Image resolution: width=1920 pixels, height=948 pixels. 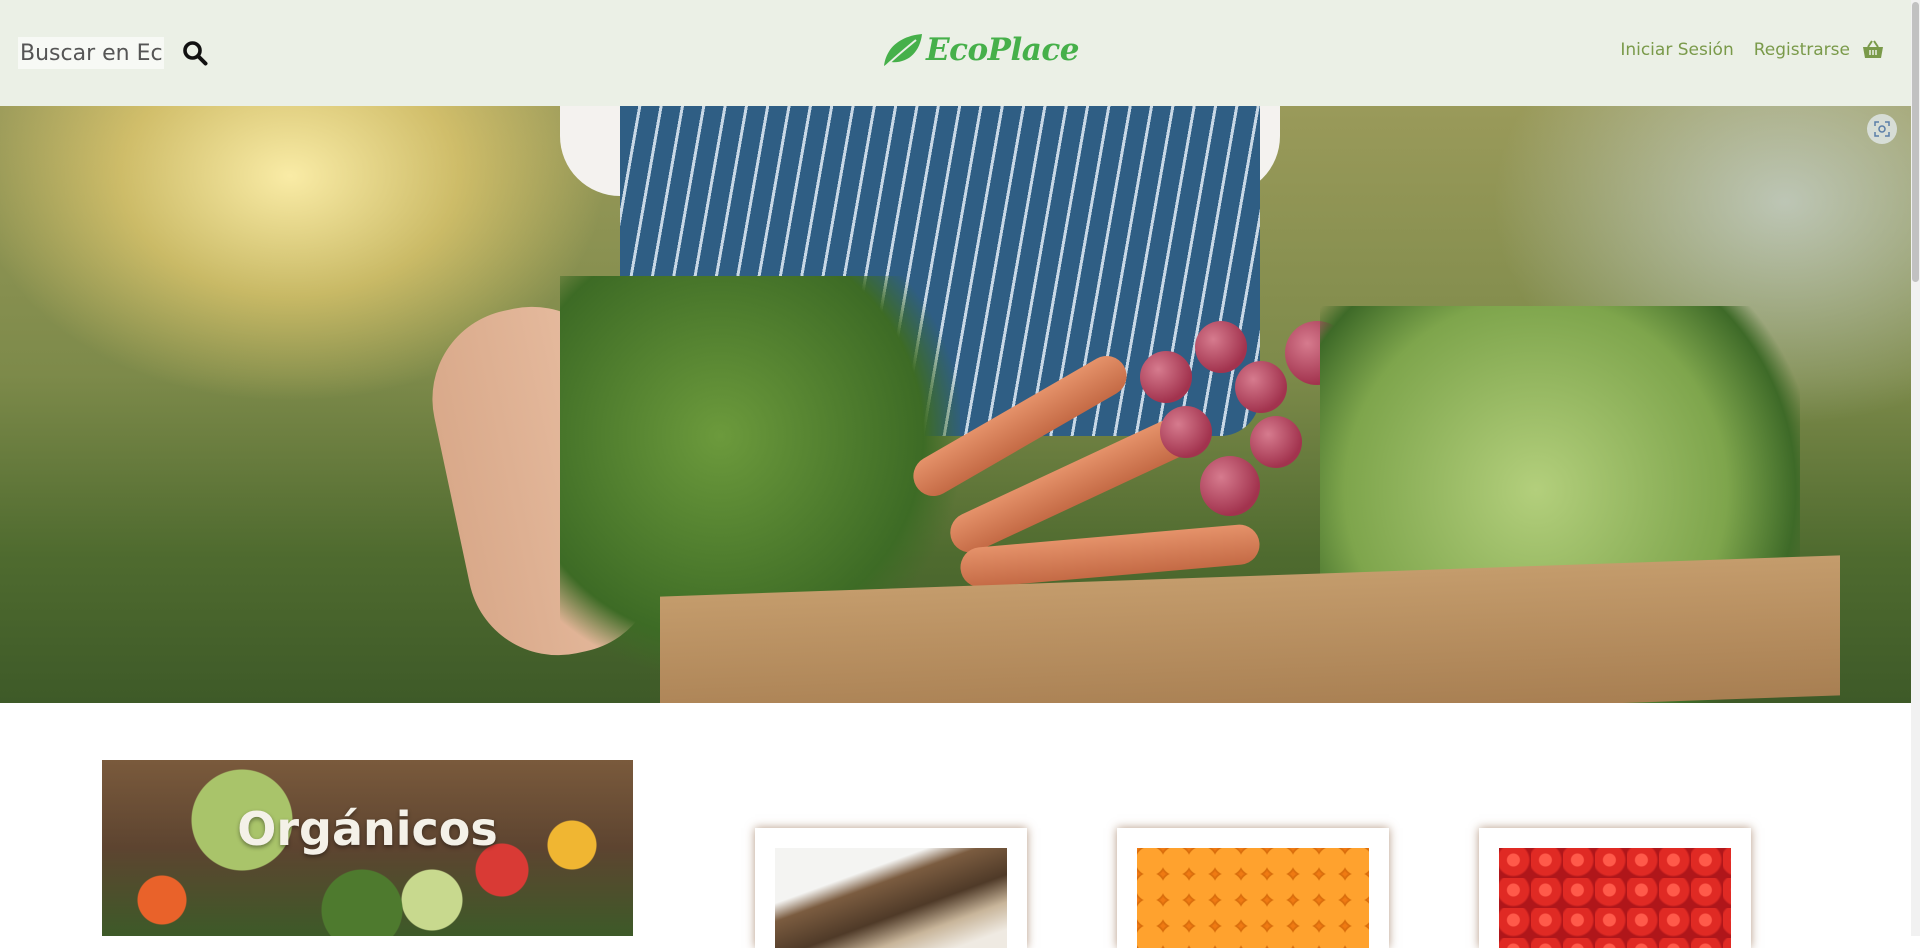 I want to click on register-link: Registrarse, so click(x=1802, y=50).